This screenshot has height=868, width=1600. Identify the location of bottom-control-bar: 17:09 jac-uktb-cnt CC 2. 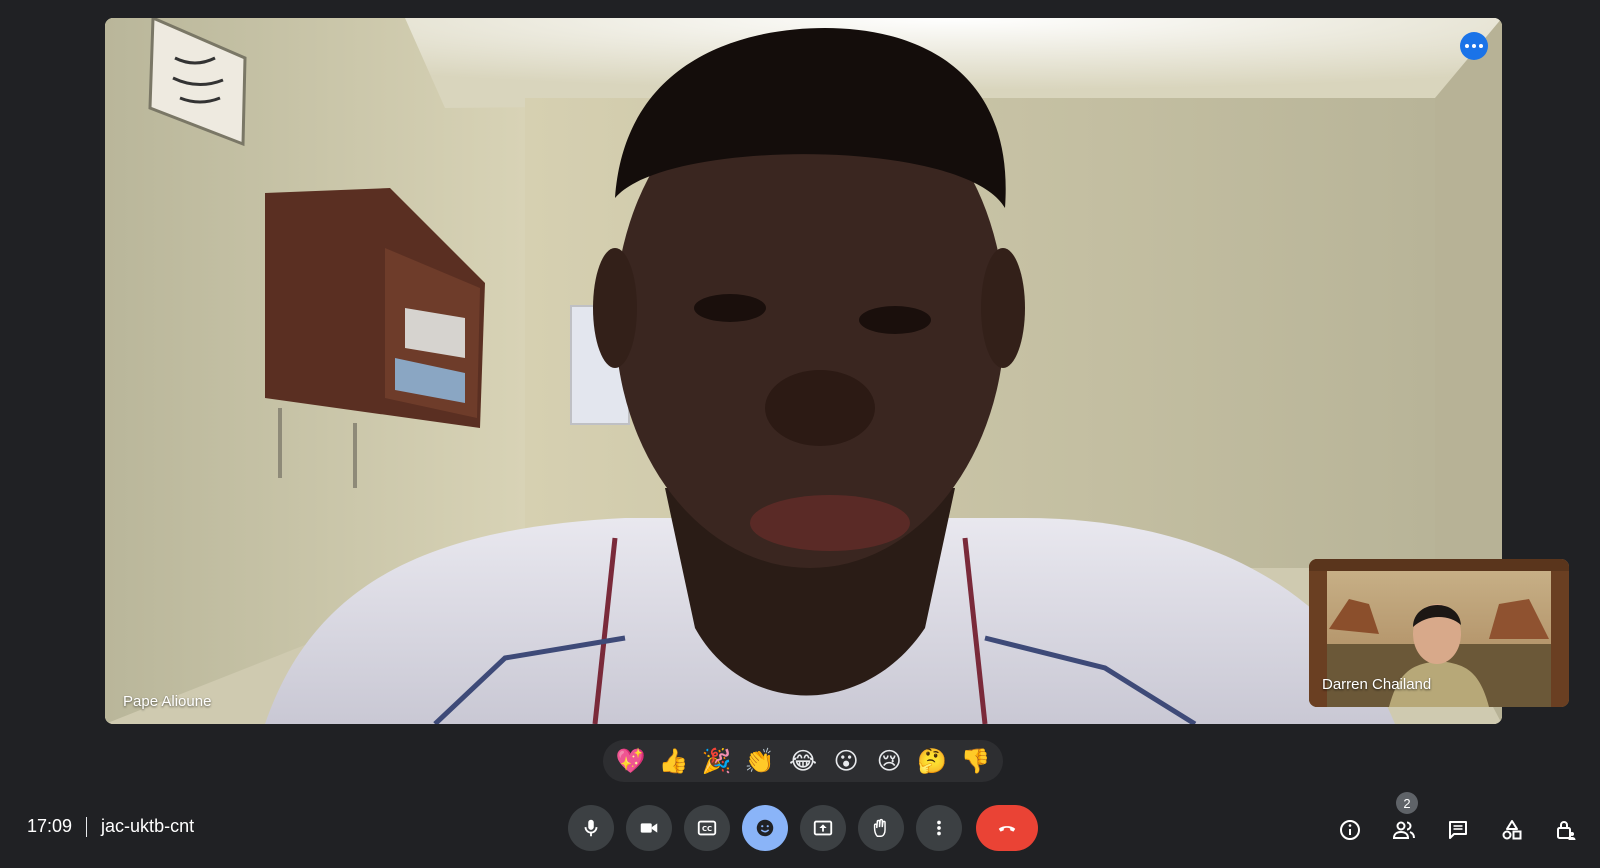
(800, 824).